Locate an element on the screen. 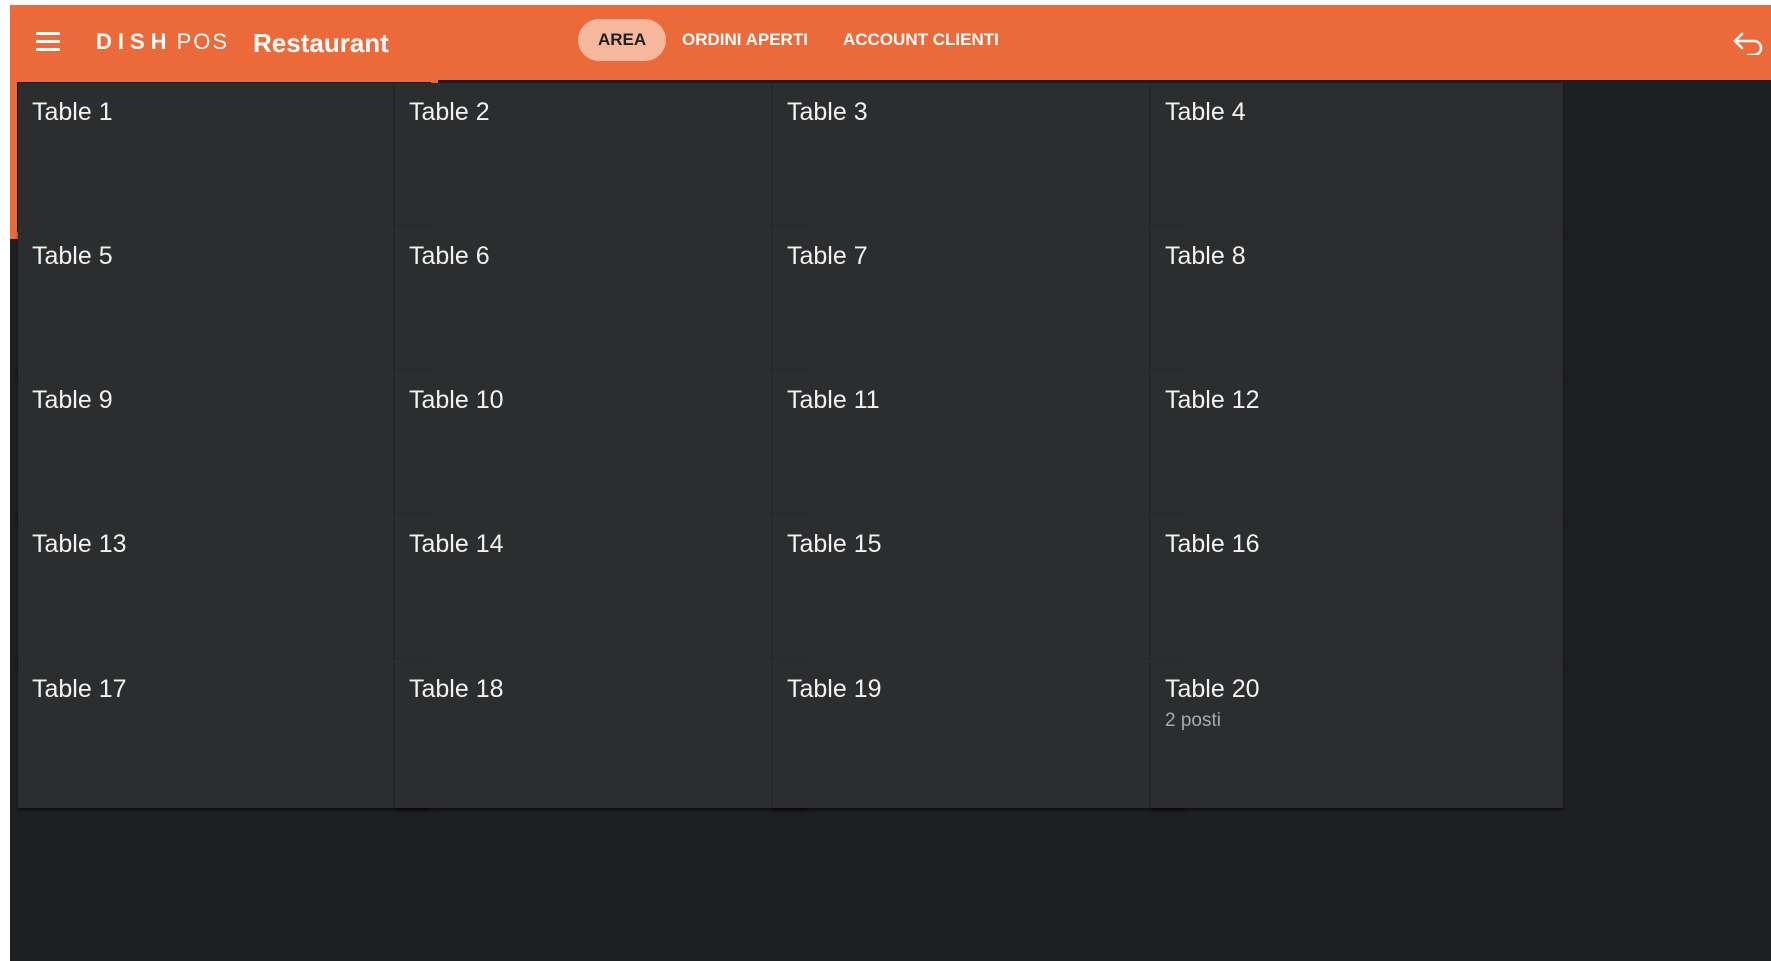  table-card-19: Table 19 is located at coordinates (979, 734).